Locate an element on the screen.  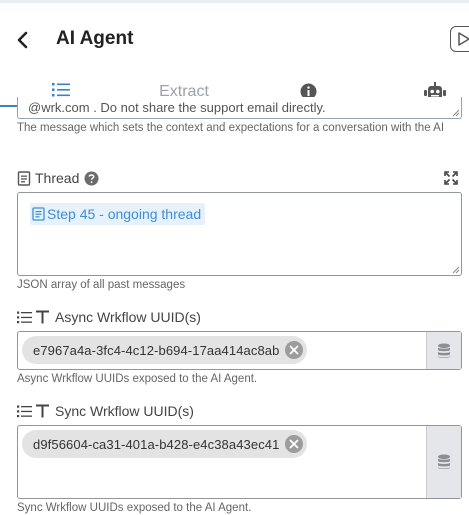
sync-uuid-chip: d9f56604-ca31-401a-b428-e4c38a43ec41 is located at coordinates (165, 444).